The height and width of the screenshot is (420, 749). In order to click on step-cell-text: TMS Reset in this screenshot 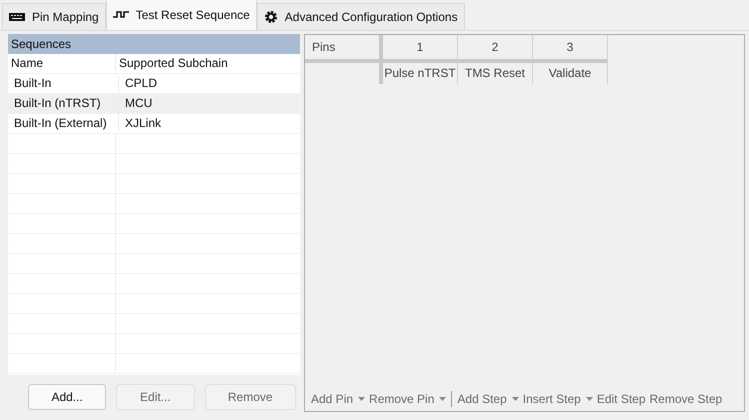, I will do `click(495, 73)`.